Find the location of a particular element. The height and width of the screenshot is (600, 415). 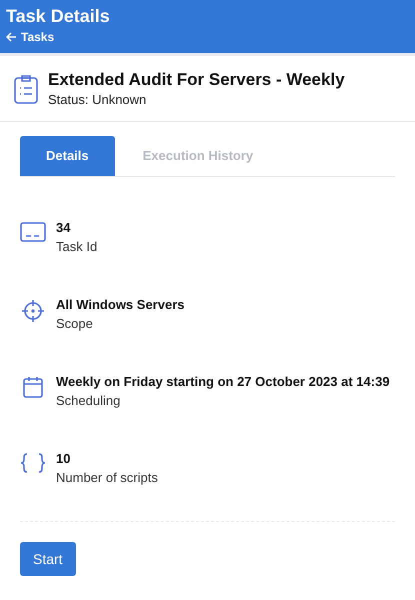

detail-label: Task Id is located at coordinates (77, 247).